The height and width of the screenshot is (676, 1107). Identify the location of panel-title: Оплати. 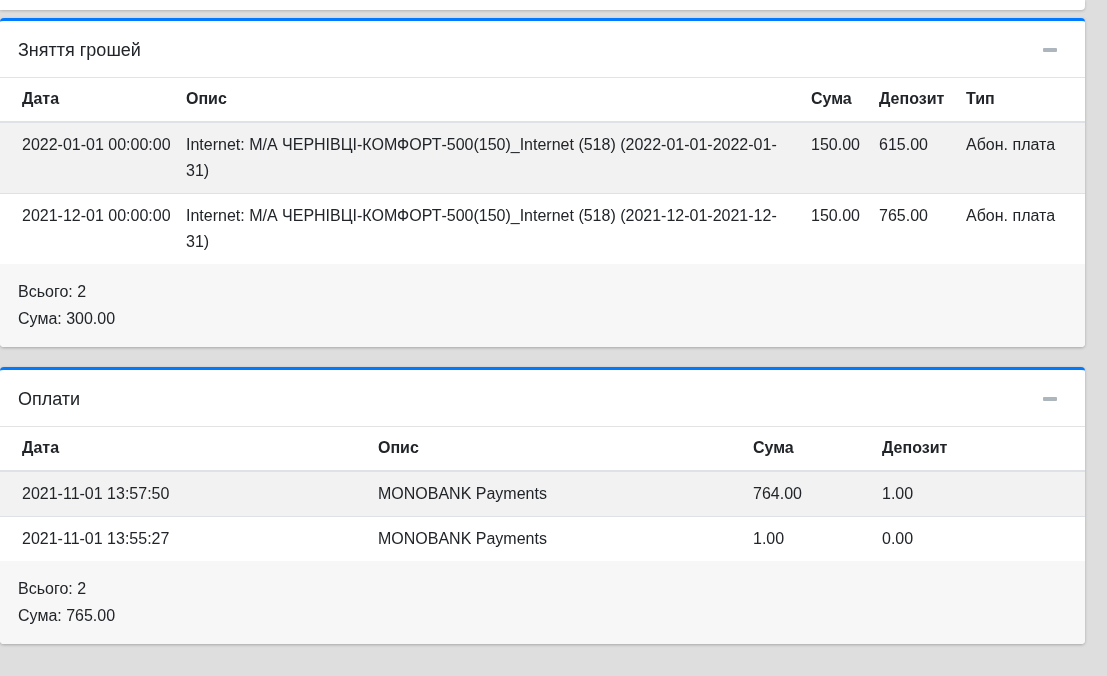
(49, 399).